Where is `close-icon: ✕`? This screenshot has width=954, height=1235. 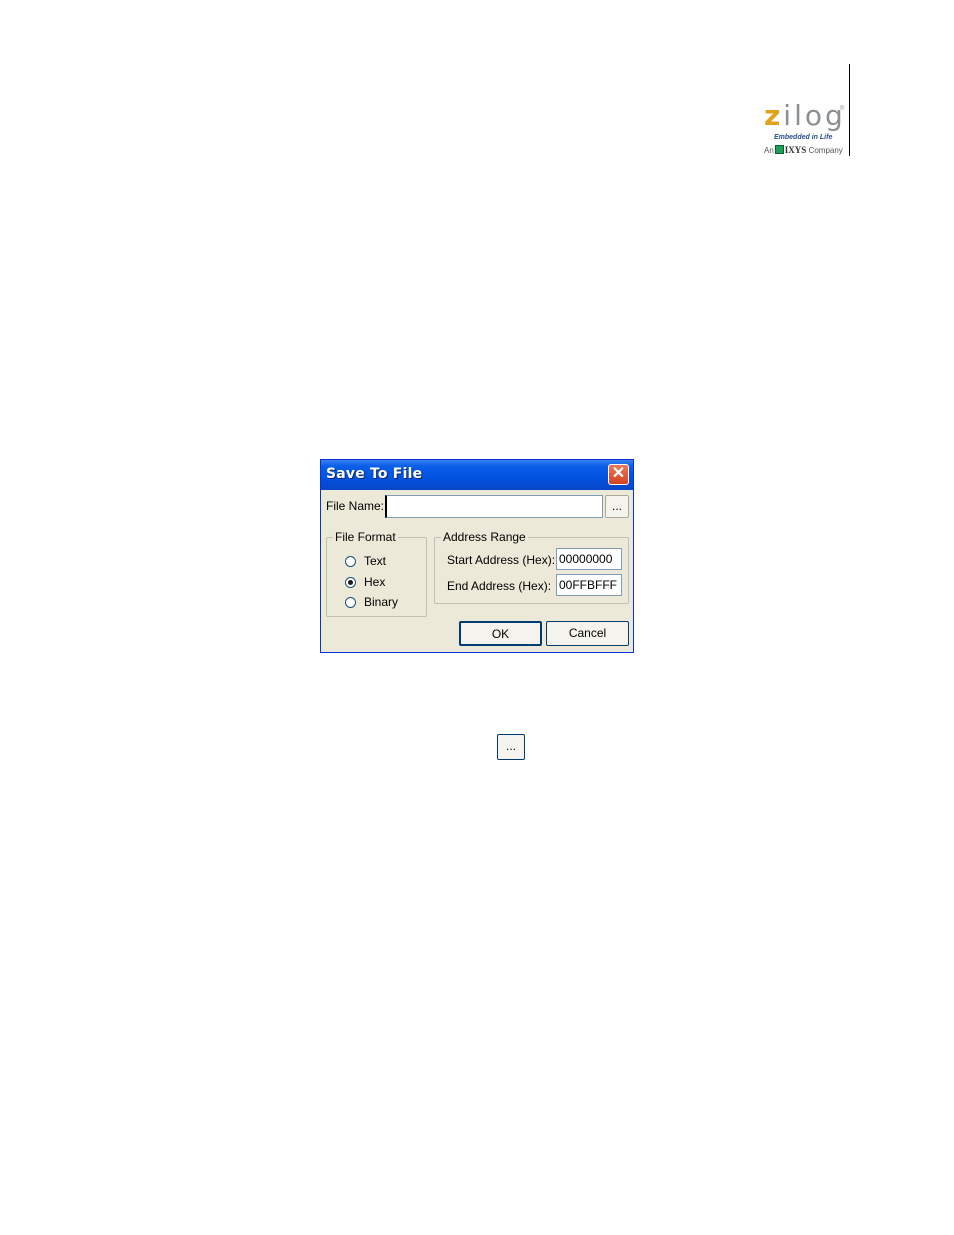 close-icon: ✕ is located at coordinates (618, 473).